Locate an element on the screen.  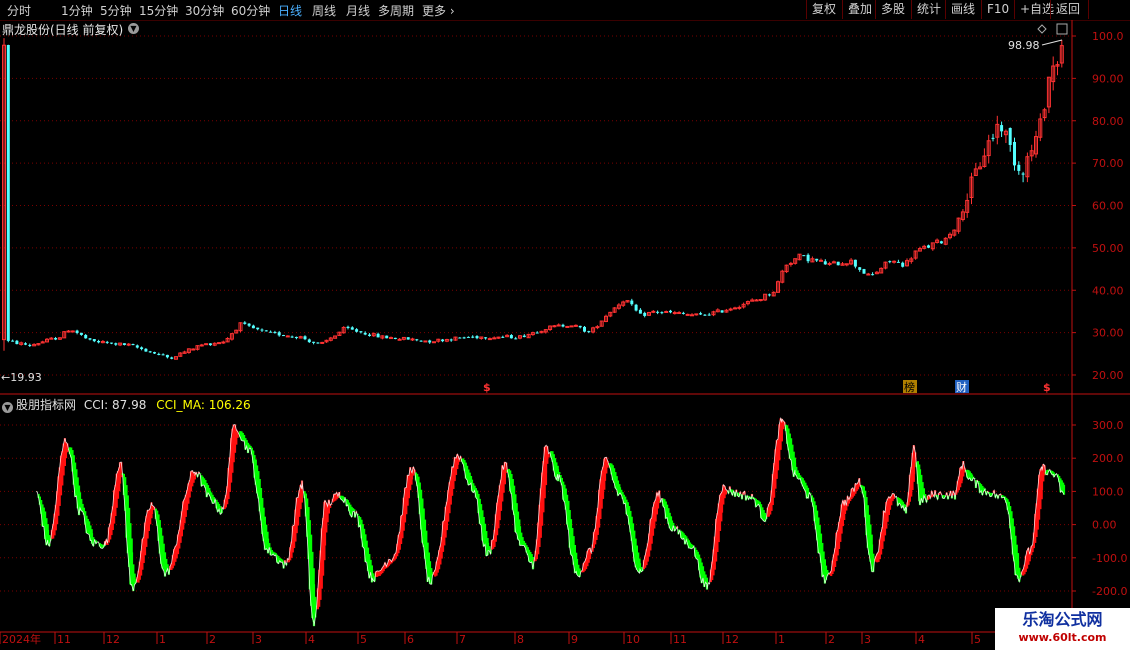
high-arrow is located at coordinates (1052, 42).